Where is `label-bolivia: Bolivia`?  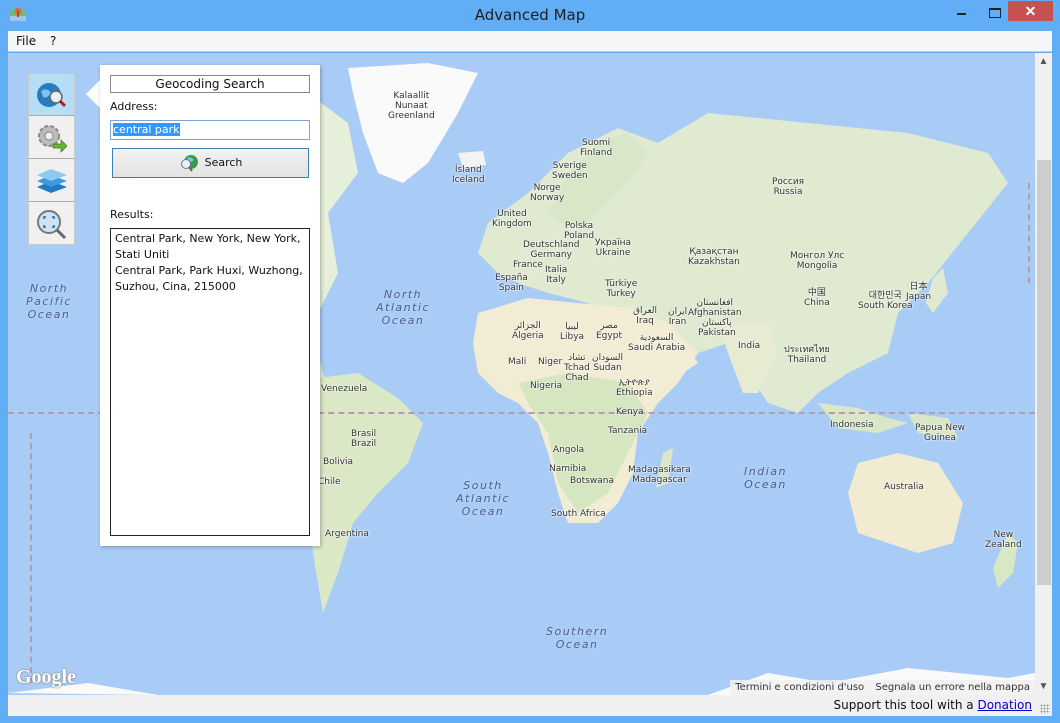 label-bolivia: Bolivia is located at coordinates (338, 462).